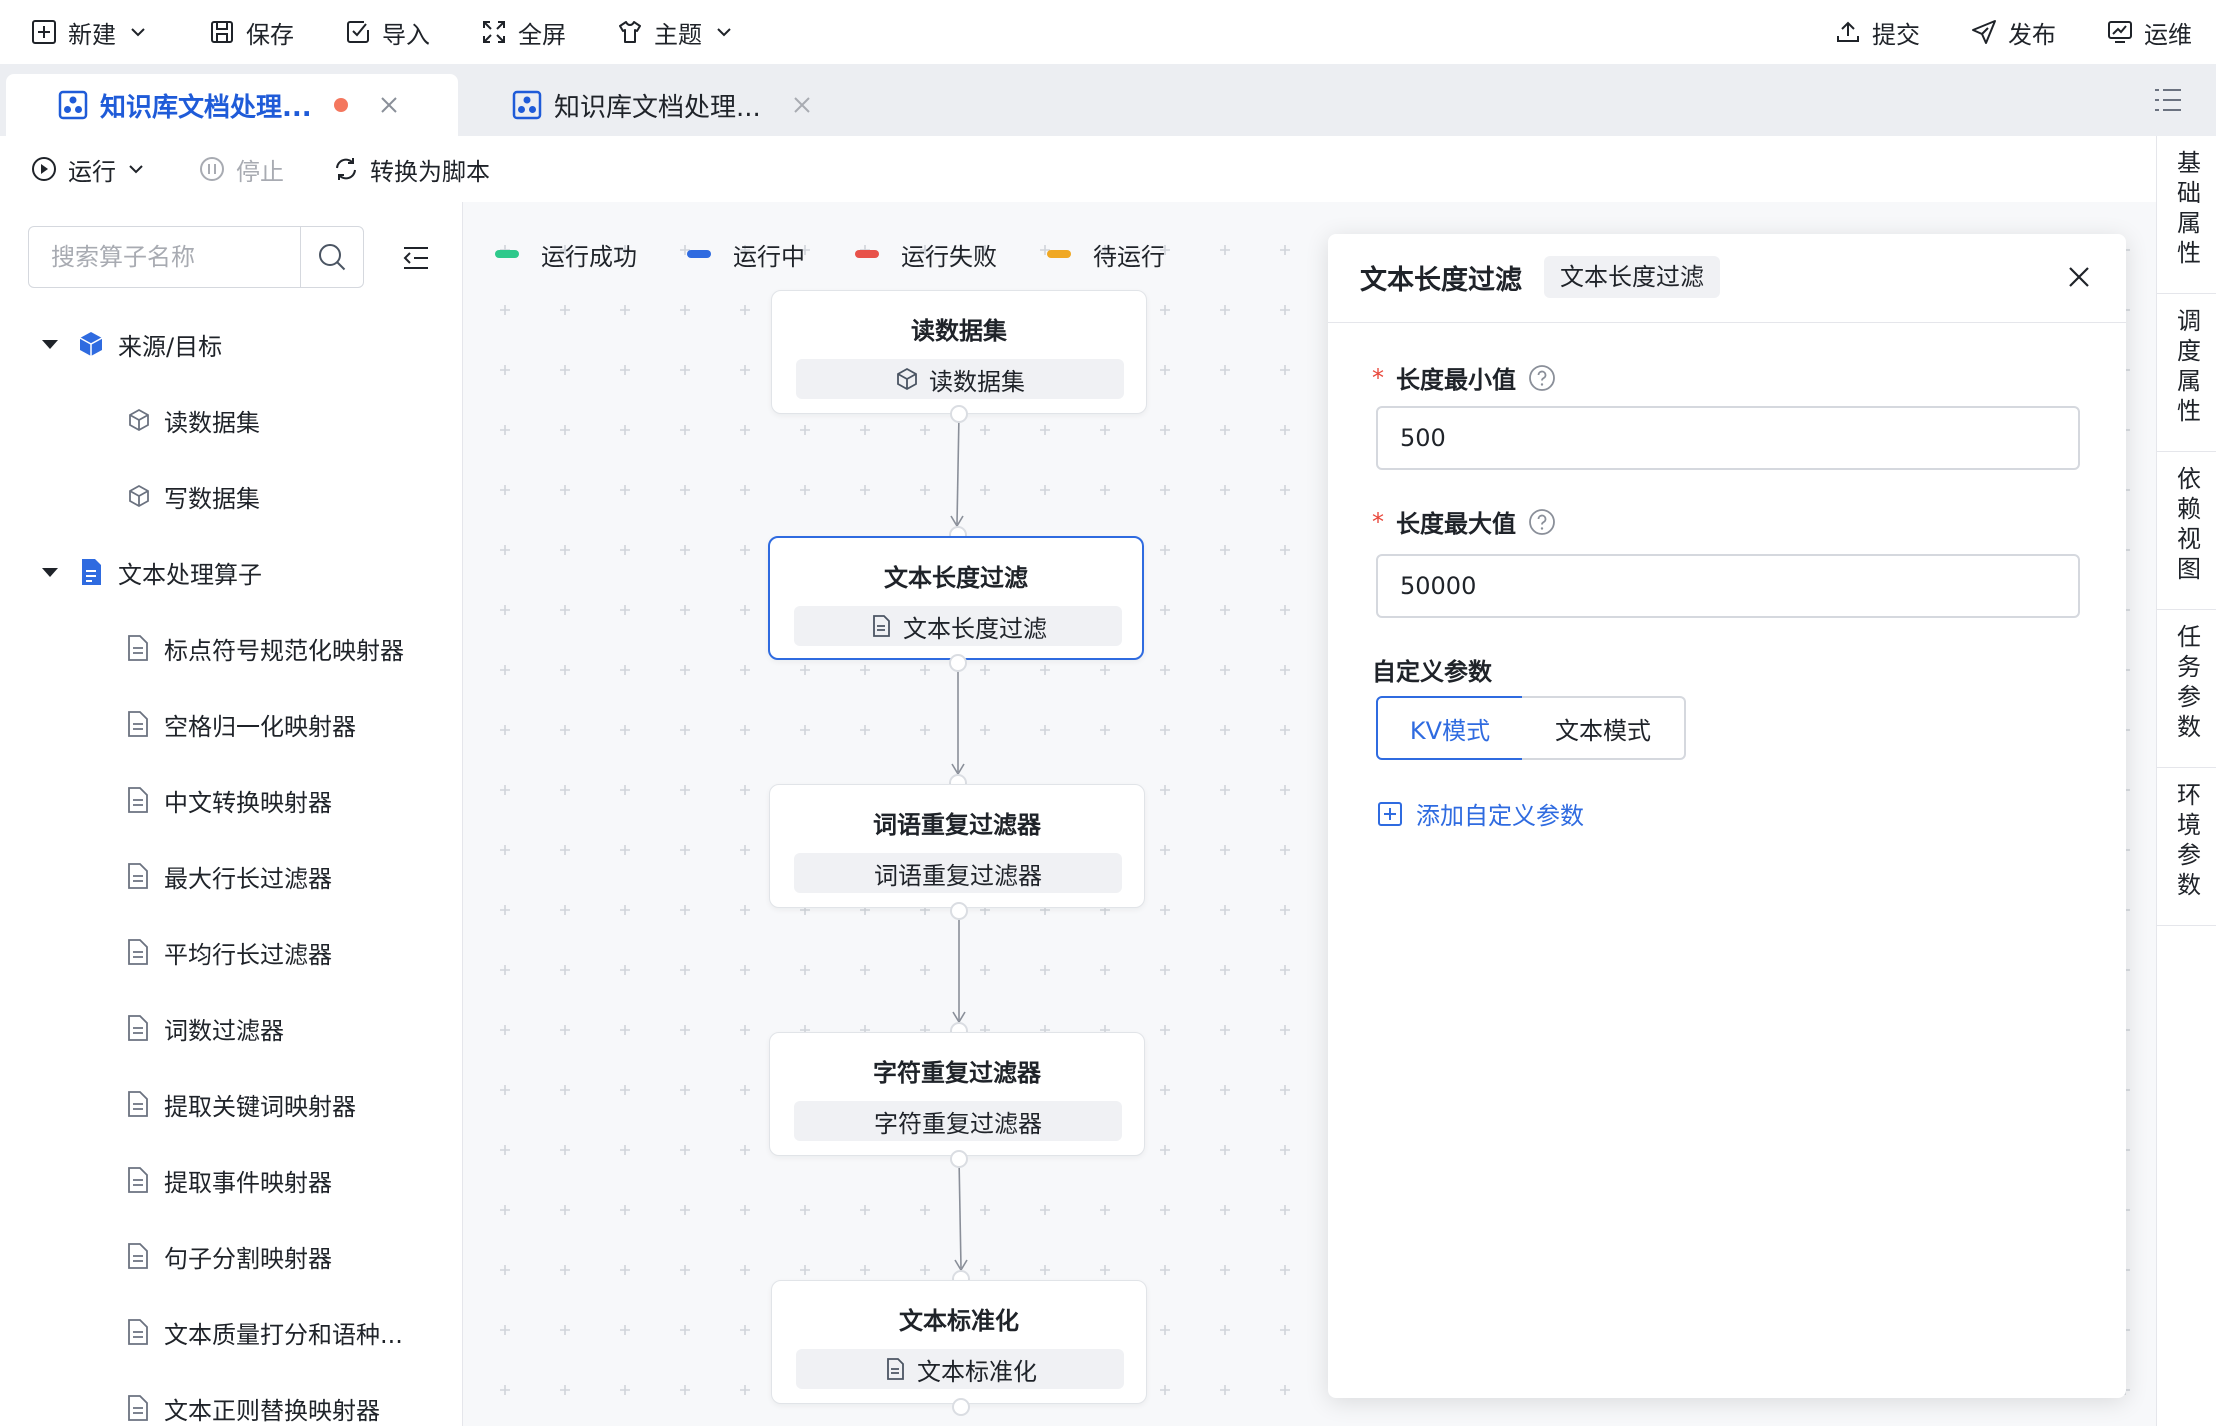  I want to click on run-label: 运行, so click(92, 171).